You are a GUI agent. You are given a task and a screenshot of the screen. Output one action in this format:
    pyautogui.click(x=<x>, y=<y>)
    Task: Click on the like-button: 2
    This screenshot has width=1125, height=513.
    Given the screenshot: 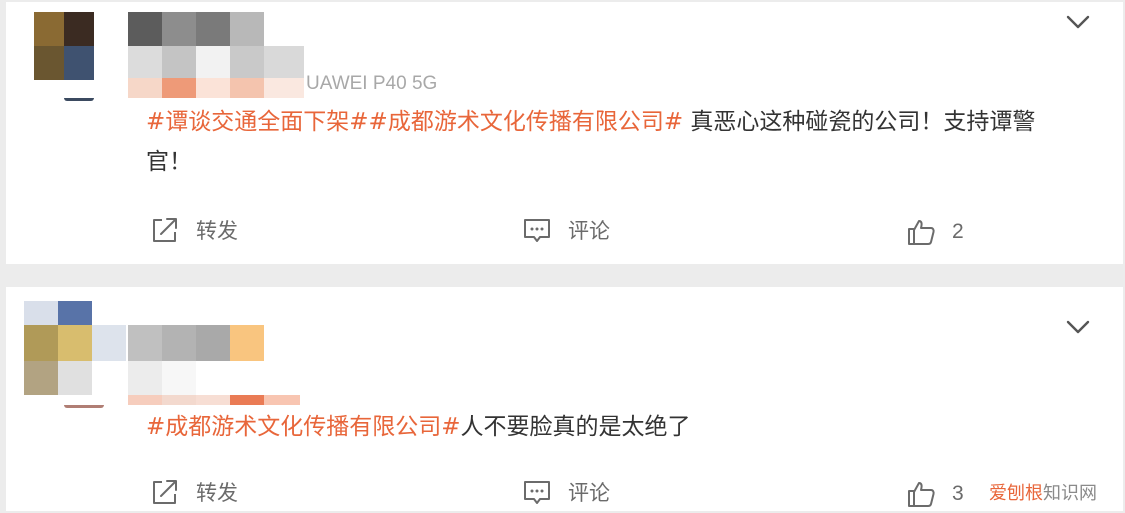 What is the action you would take?
    pyautogui.click(x=935, y=232)
    